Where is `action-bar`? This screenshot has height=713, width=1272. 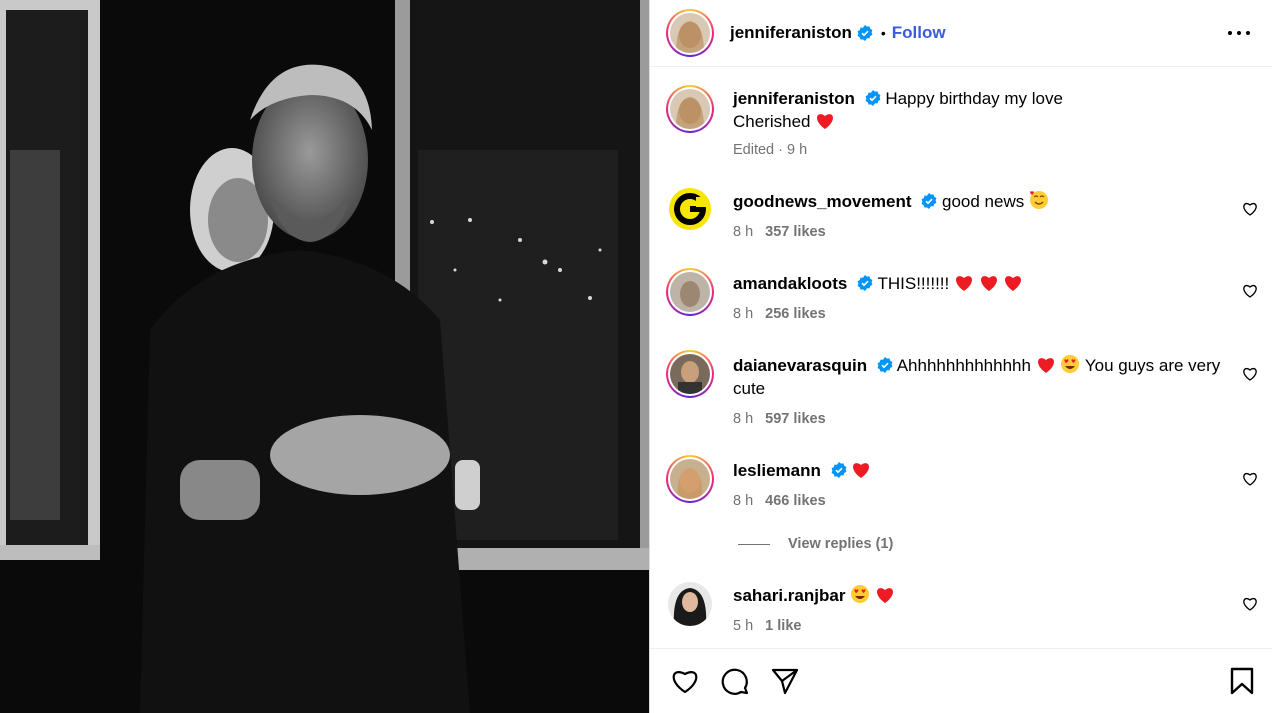 action-bar is located at coordinates (961, 680).